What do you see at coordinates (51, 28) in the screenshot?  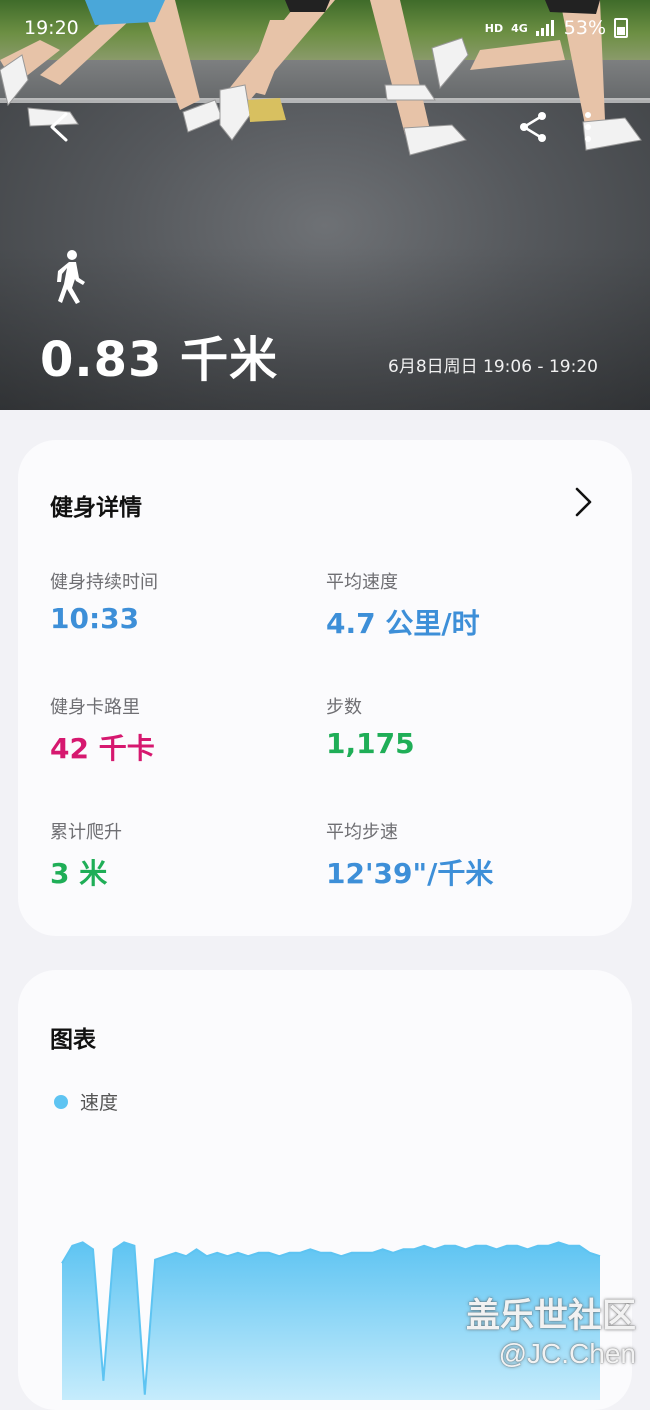 I see `status-time: 19:20` at bounding box center [51, 28].